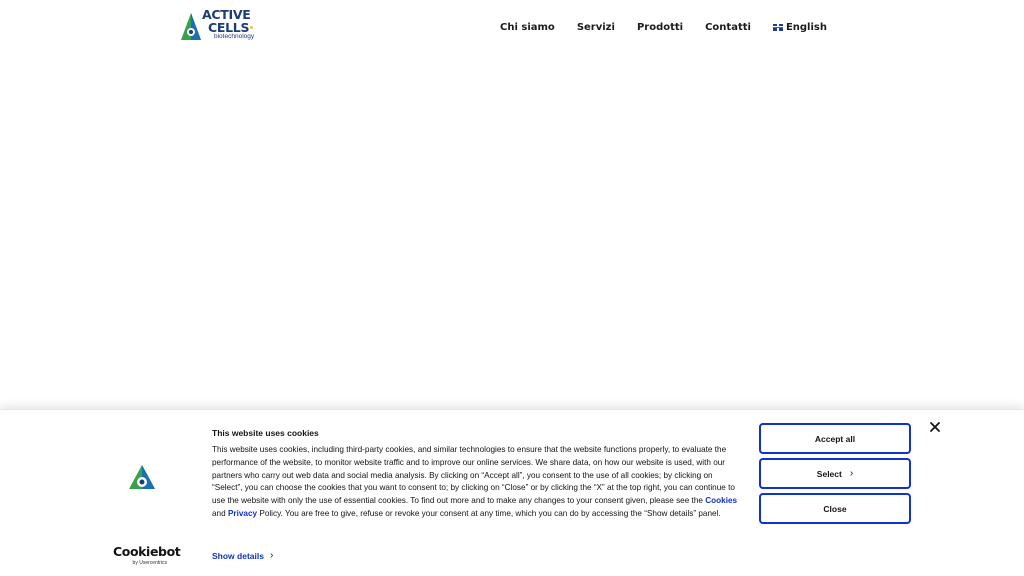 This screenshot has width=1024, height=576. What do you see at coordinates (806, 27) in the screenshot?
I see `language-label: English` at bounding box center [806, 27].